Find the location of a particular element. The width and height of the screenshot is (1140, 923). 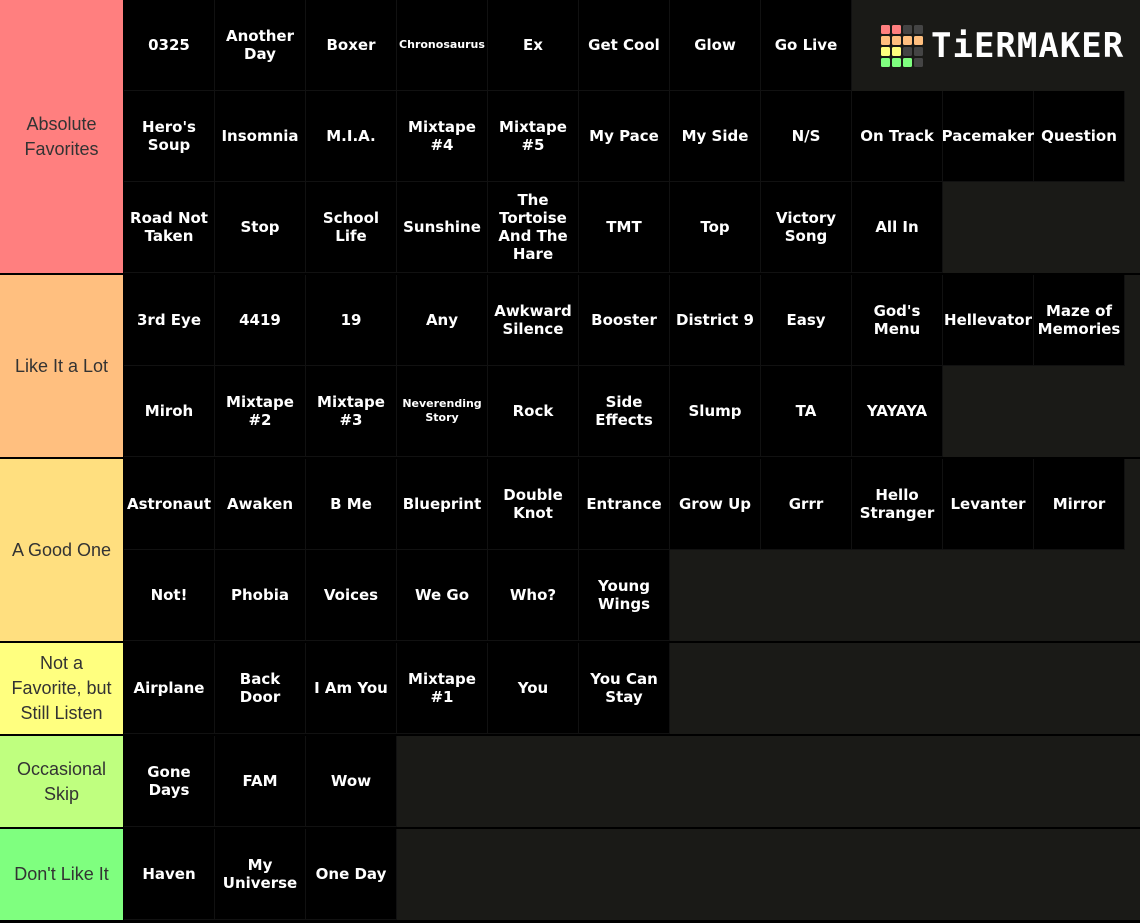

tier-item: School Life is located at coordinates (351, 227).